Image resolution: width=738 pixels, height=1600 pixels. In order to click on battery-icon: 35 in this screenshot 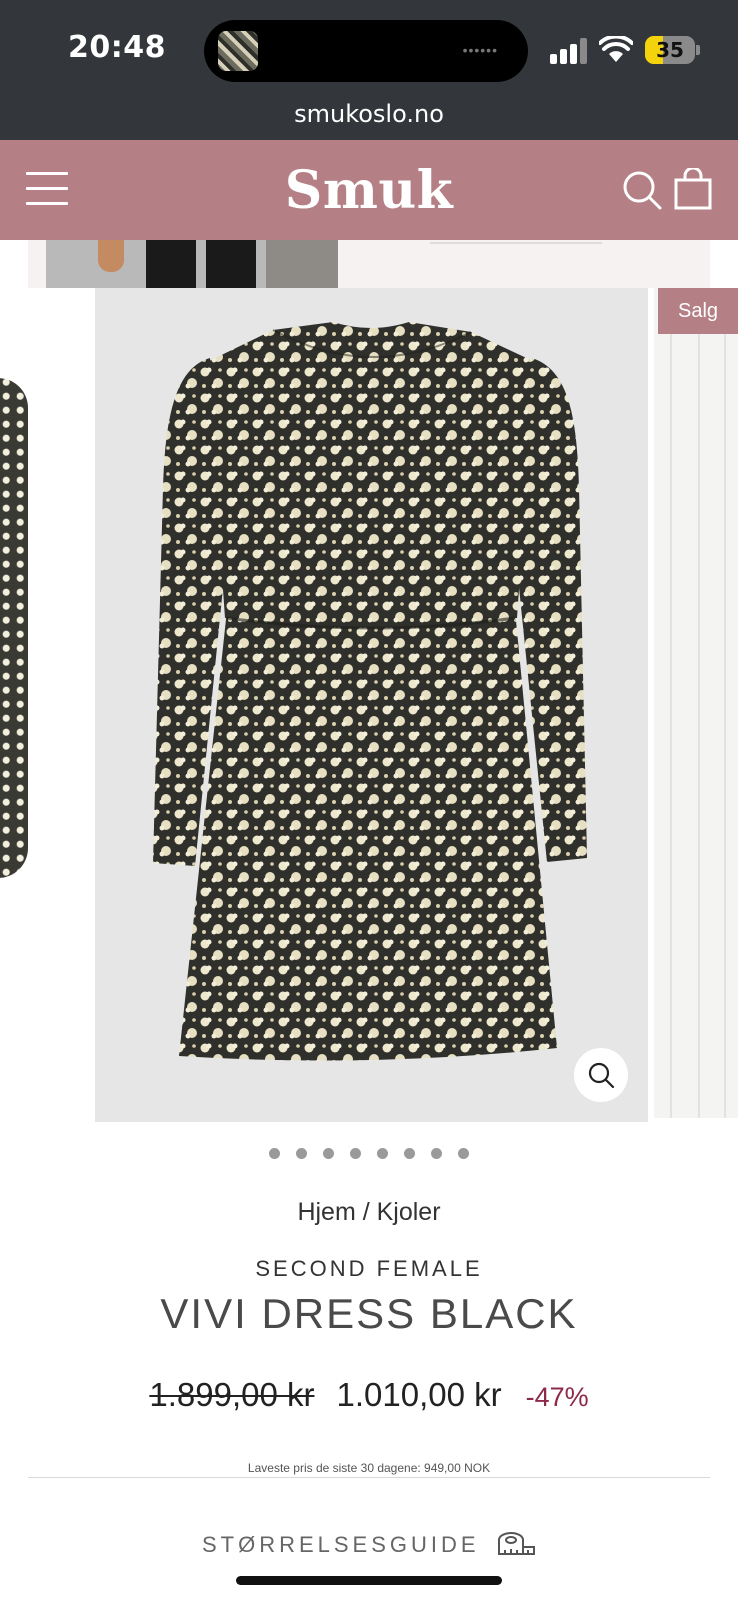, I will do `click(670, 50)`.